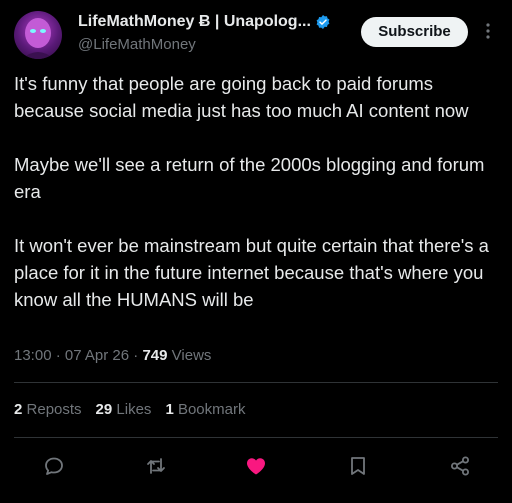 This screenshot has width=512, height=503. I want to click on bookmarks-label: Bookmark, so click(211, 409).